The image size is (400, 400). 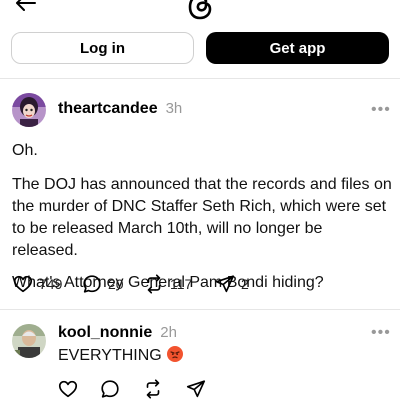 I want to click on threads-logo-icon, so click(x=200, y=10).